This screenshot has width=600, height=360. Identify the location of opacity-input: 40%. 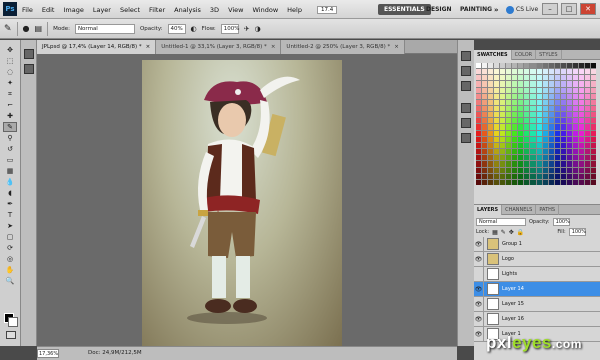
(176, 28).